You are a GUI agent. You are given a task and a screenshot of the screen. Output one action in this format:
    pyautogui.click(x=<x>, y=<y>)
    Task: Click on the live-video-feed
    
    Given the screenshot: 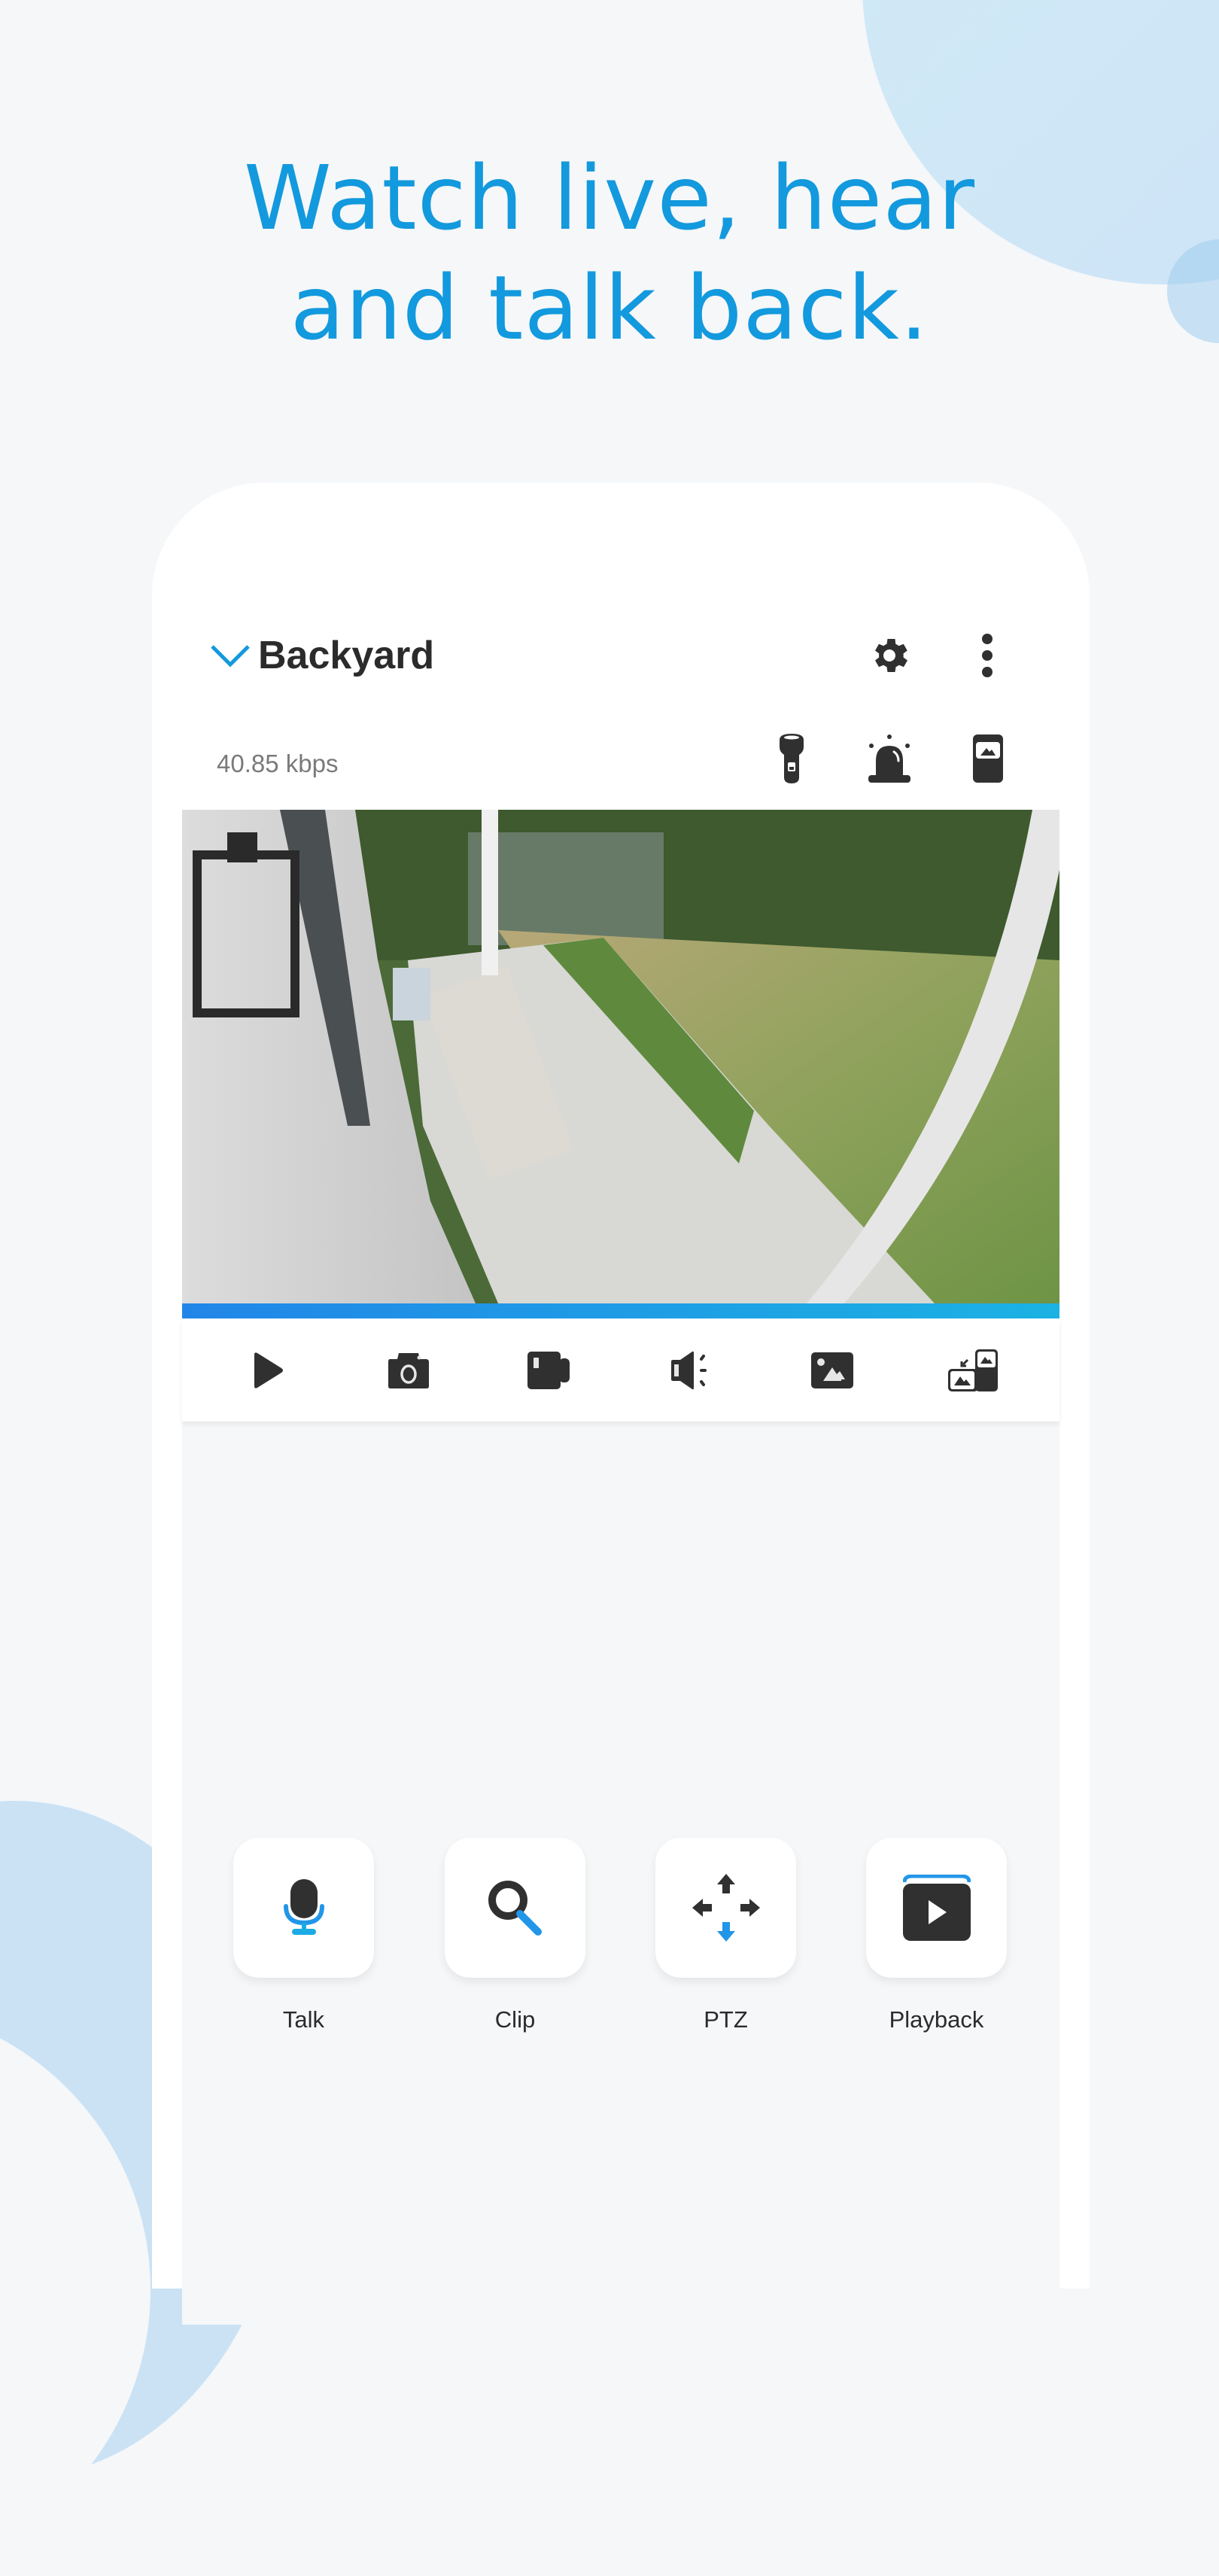 What is the action you would take?
    pyautogui.click(x=620, y=1056)
    